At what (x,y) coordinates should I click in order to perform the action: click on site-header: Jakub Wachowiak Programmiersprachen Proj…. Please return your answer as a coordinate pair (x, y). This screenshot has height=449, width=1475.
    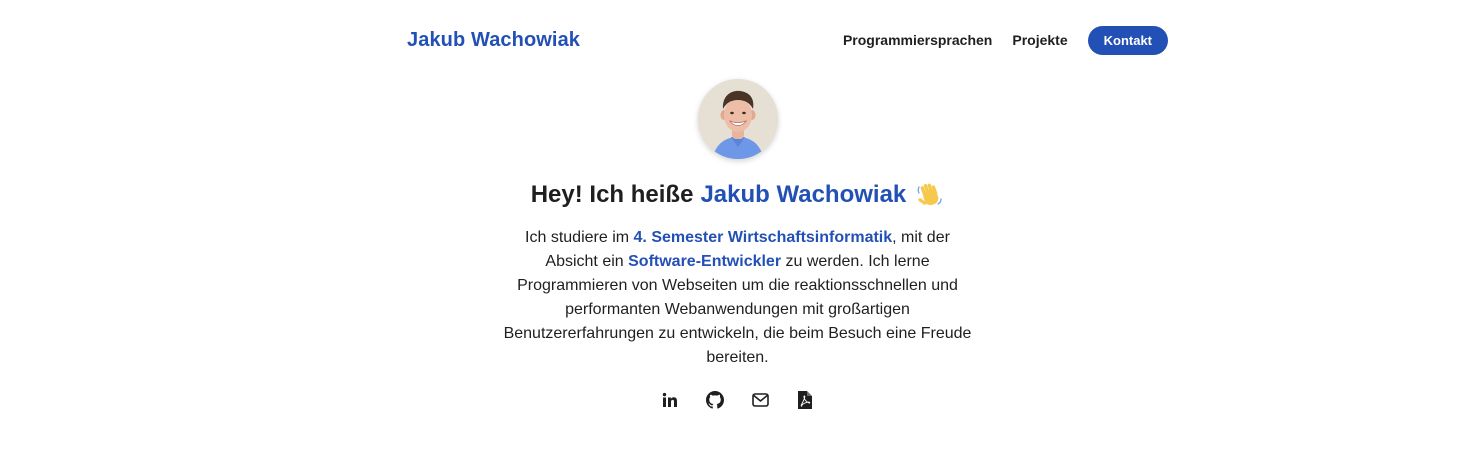
    Looking at the image, I should click on (787, 40).